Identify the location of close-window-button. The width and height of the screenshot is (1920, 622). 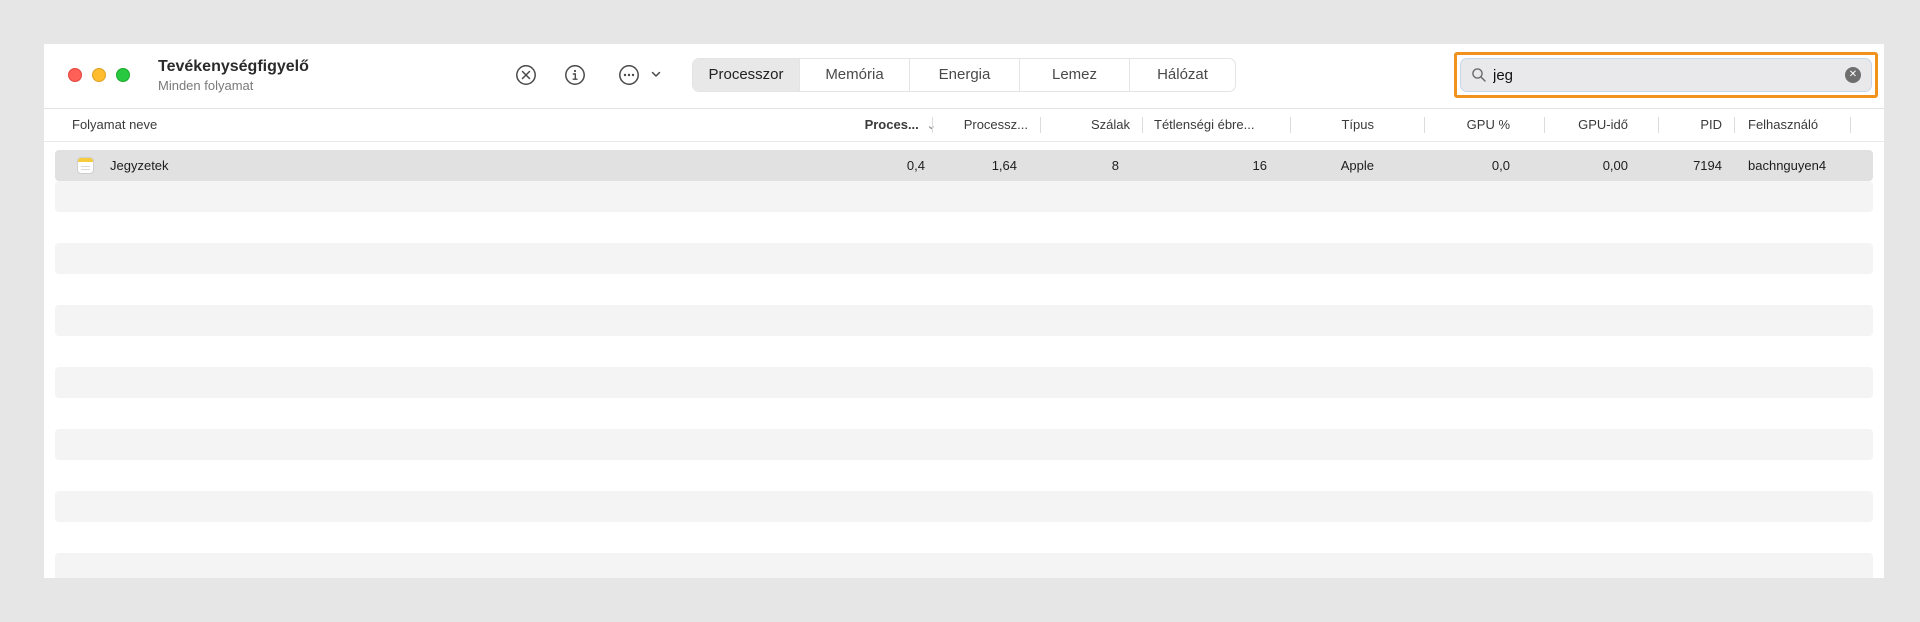
(75, 75).